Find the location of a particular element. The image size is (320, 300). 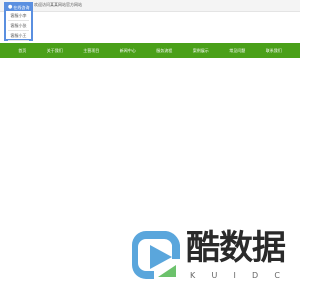

online-service-widget: ● 在线咨询 客服小李 客服小张 客服小王 is located at coordinates (18, 21).